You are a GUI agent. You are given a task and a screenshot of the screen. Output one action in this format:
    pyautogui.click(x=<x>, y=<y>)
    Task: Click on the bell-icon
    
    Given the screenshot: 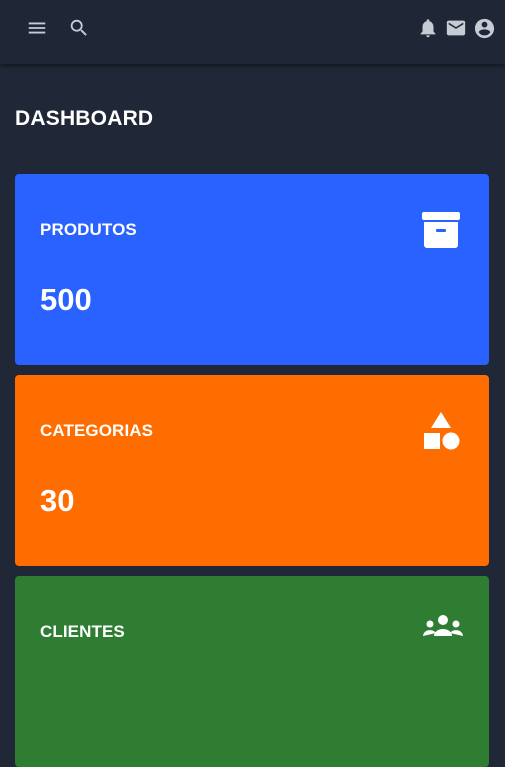 What is the action you would take?
    pyautogui.click(x=428, y=28)
    